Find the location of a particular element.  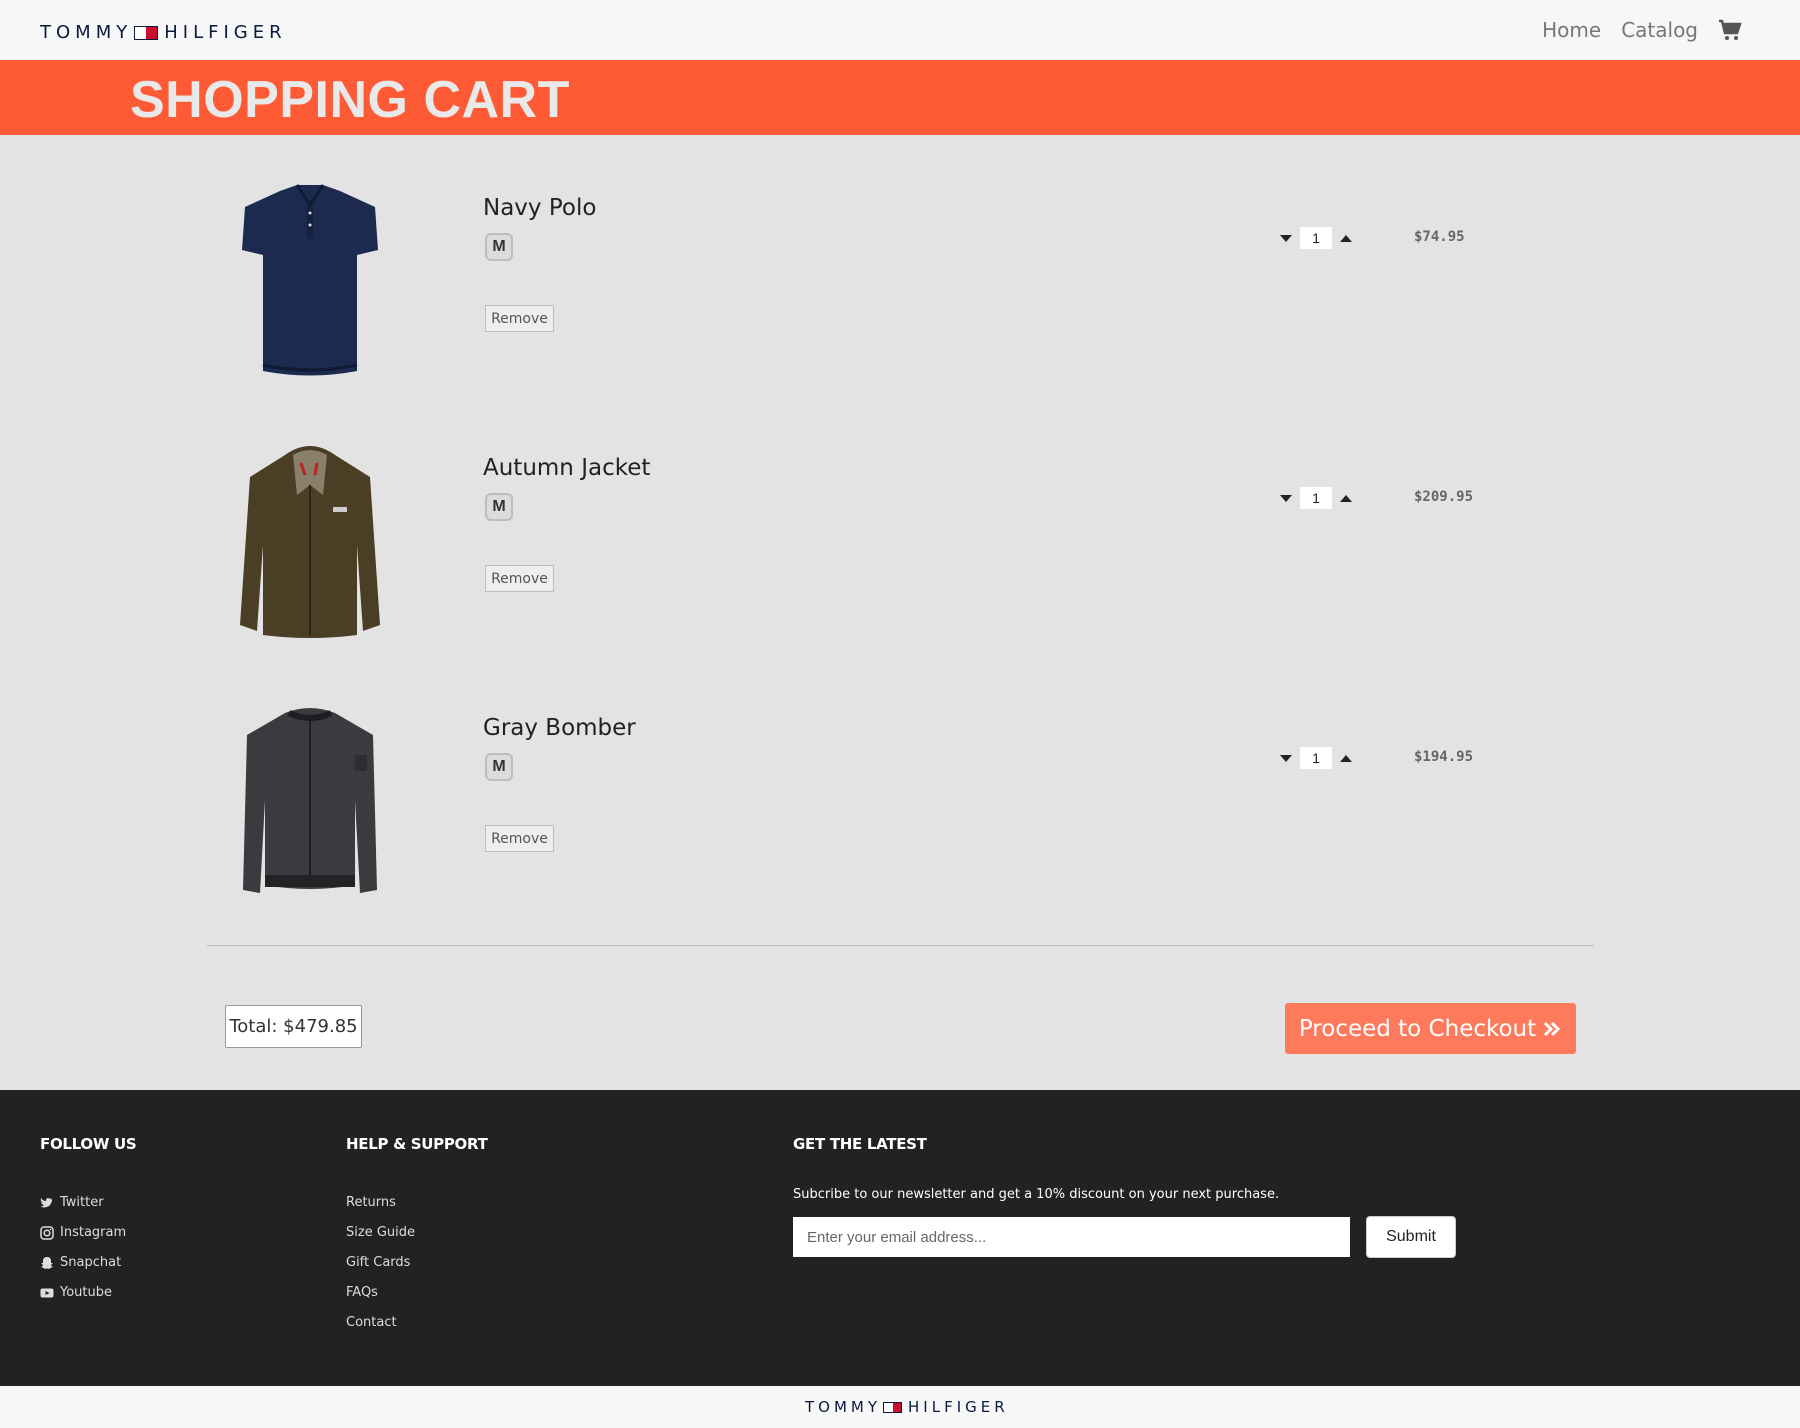

help-support-heading: HELP & SUPPORT is located at coordinates (417, 1144).